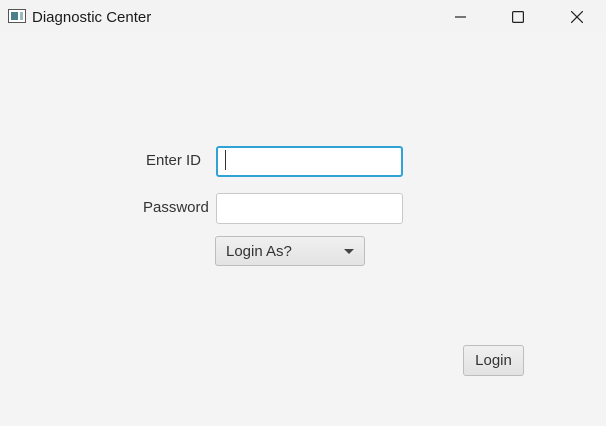  I want to click on close-icon, so click(577, 16).